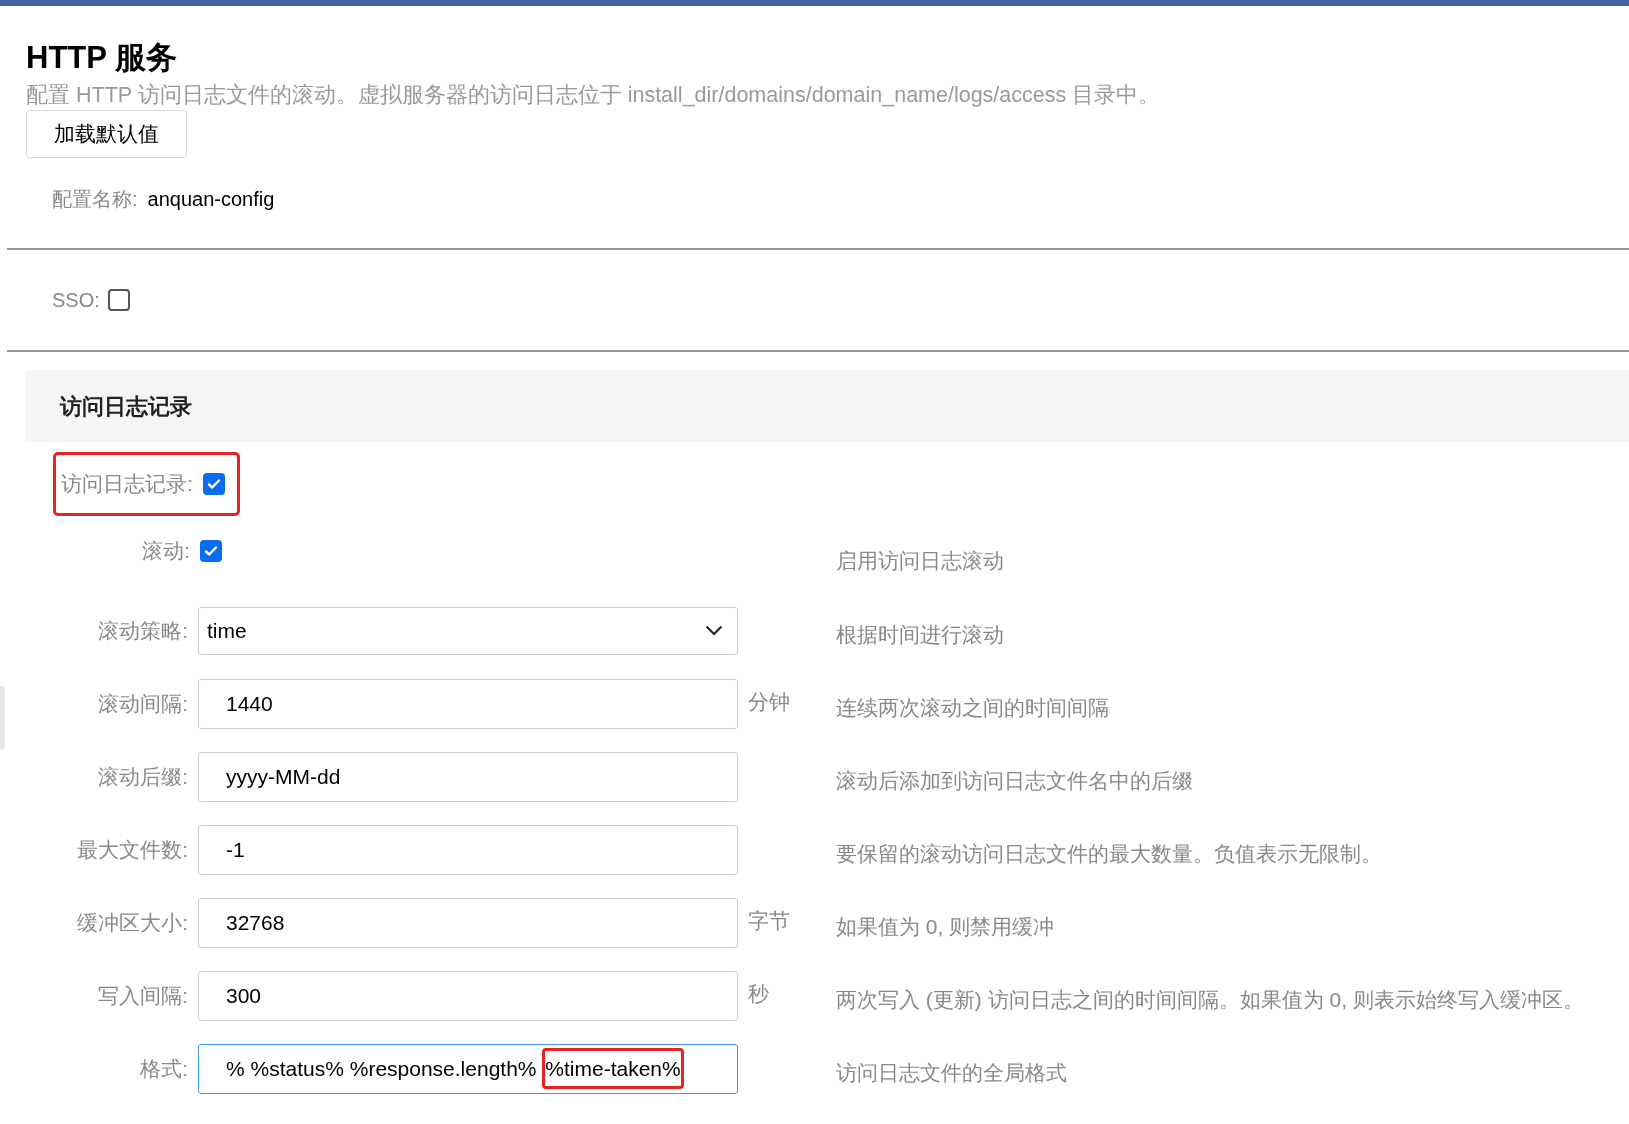 This screenshot has height=1124, width=1629. I want to click on load-defaults-button: 加载默认值, so click(106, 134).